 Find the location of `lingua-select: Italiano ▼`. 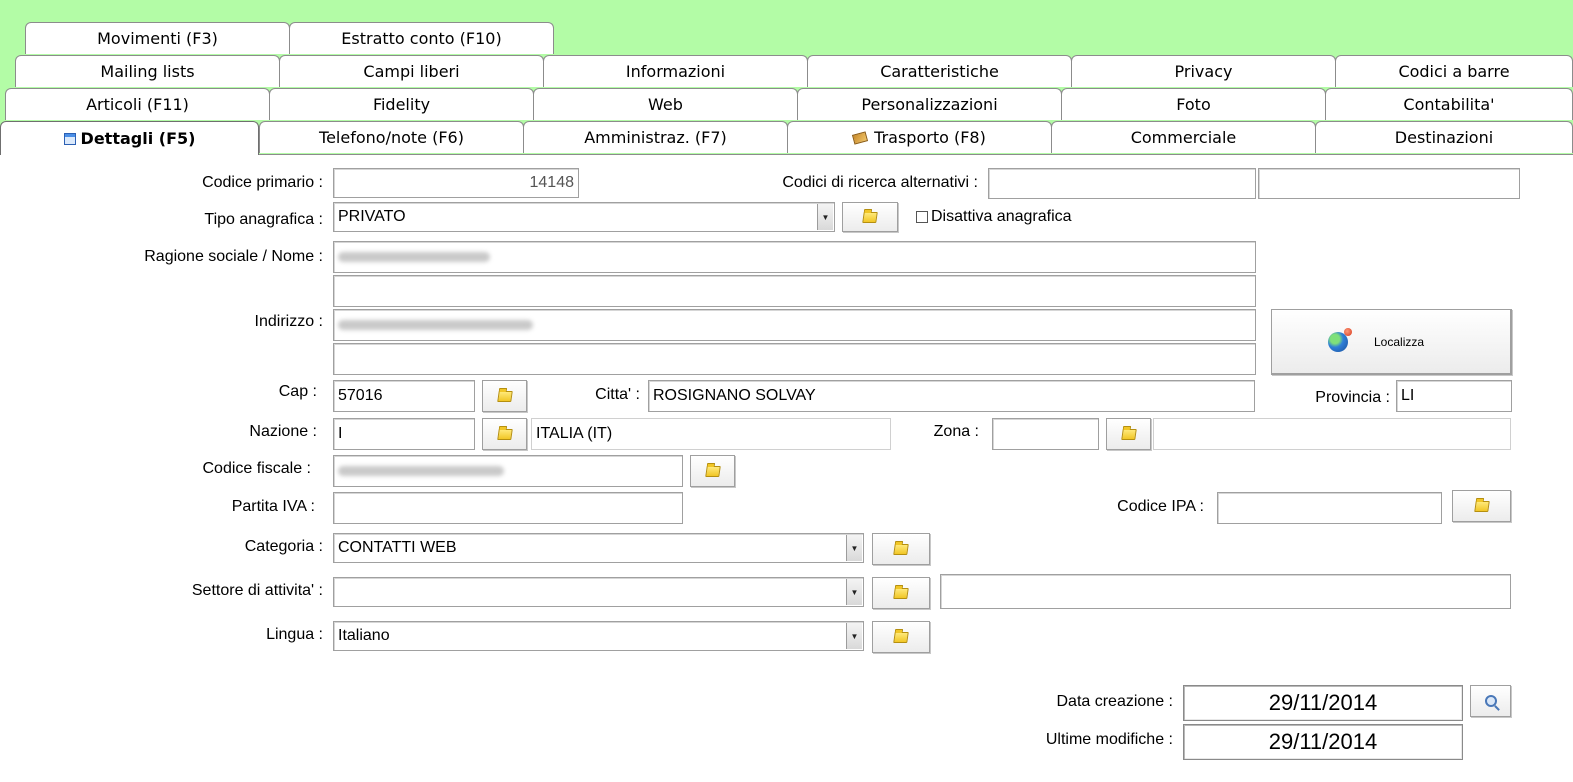

lingua-select: Italiano ▼ is located at coordinates (598, 636).